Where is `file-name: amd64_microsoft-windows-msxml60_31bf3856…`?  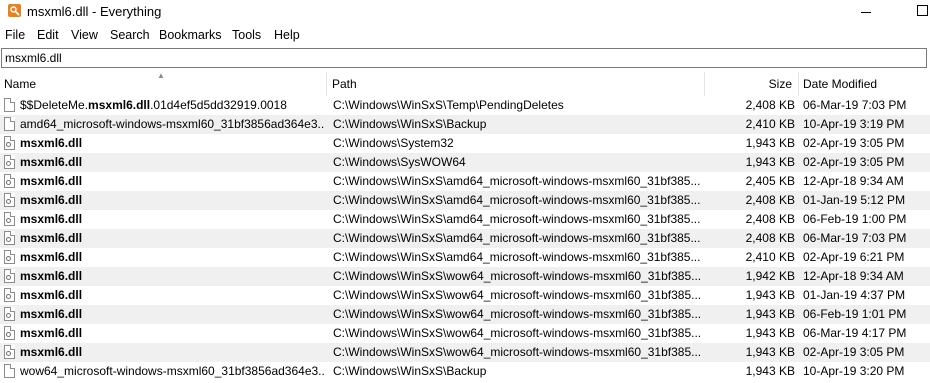
file-name: amd64_microsoft-windows-msxml60_31bf3856… is located at coordinates (172, 124).